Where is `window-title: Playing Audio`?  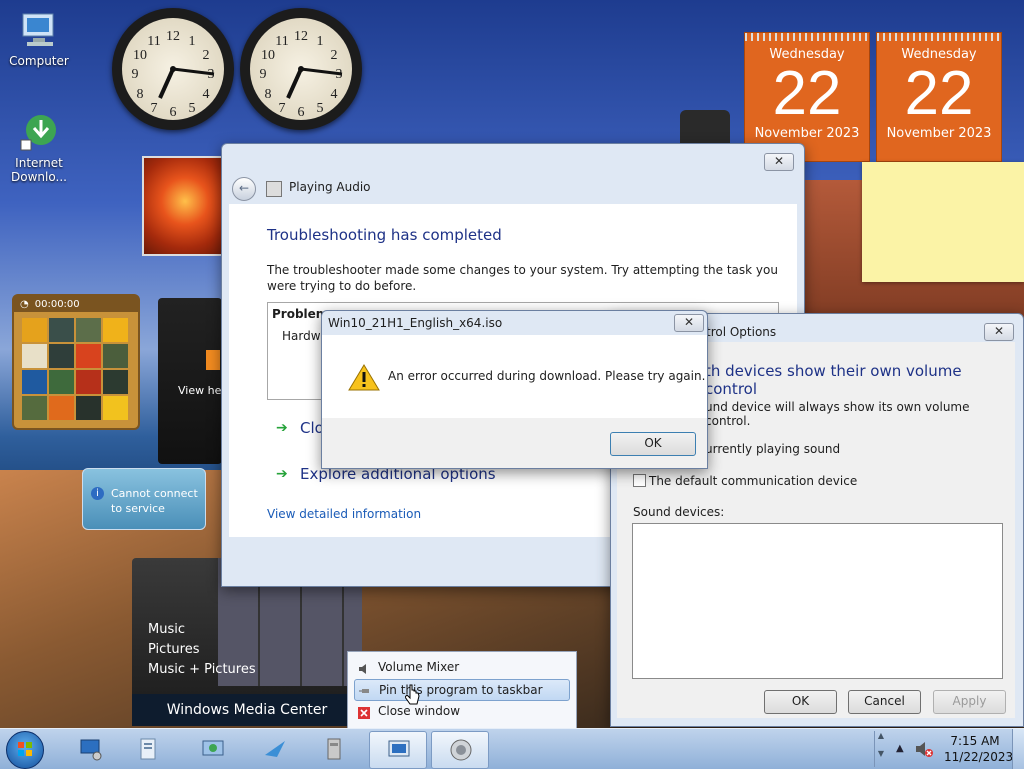 window-title: Playing Audio is located at coordinates (330, 187).